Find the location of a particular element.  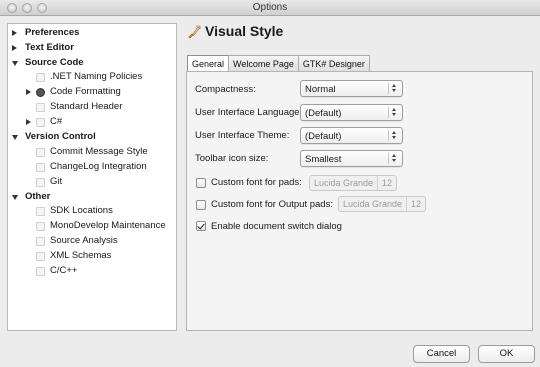

tab-gtk-designer: GTK# Designer is located at coordinates (333, 63).